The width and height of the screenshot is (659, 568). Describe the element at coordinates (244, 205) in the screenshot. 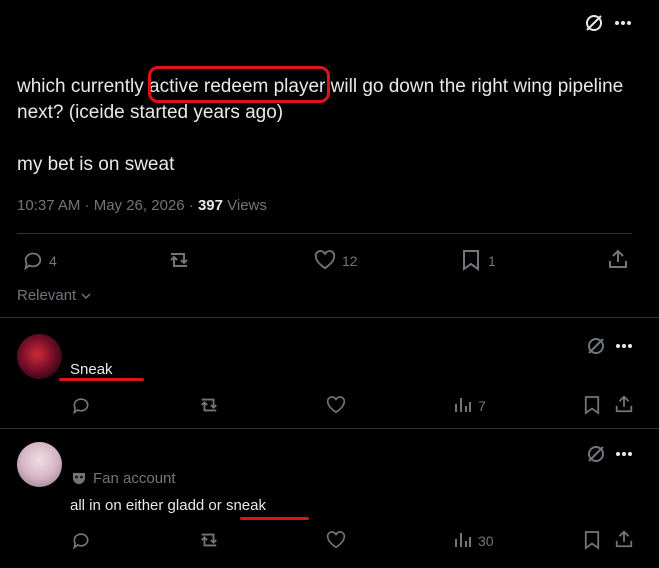

I see `views-label: Views` at that location.